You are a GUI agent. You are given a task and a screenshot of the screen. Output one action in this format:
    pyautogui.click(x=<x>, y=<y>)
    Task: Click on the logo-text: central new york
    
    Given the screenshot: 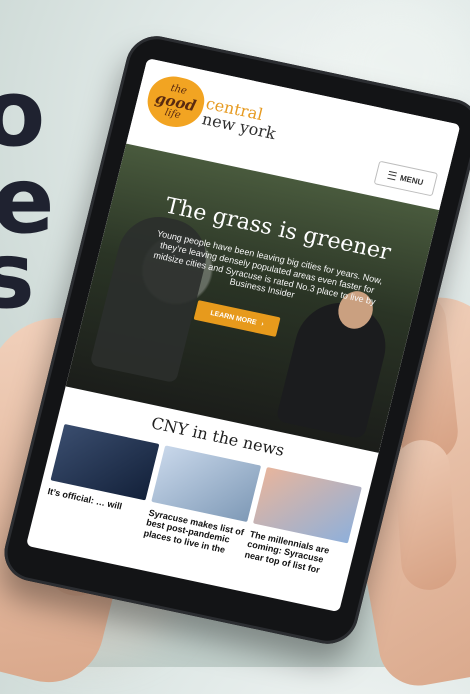 What is the action you would take?
    pyautogui.click(x=240, y=118)
    